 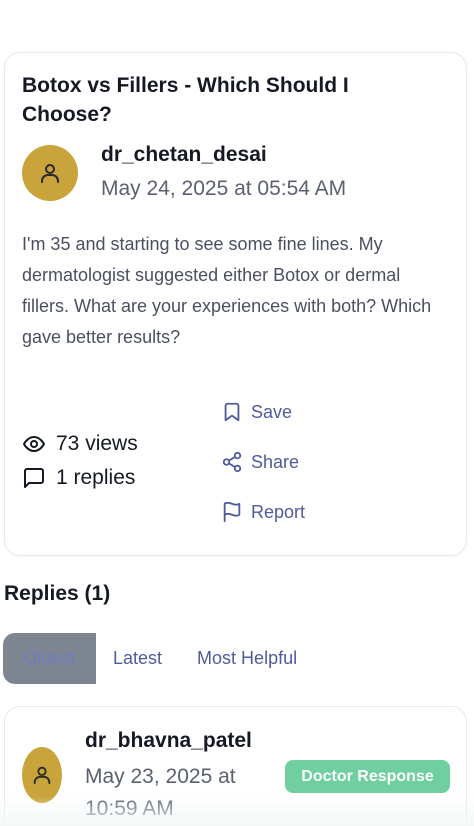 I want to click on share-label: Share, so click(x=275, y=461).